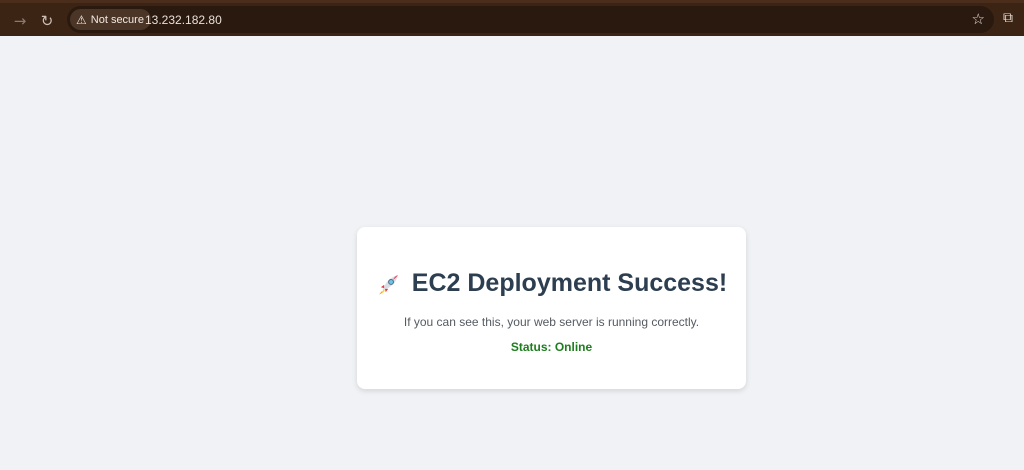 The image size is (1024, 470). I want to click on status-text: Status: Online, so click(551, 347).